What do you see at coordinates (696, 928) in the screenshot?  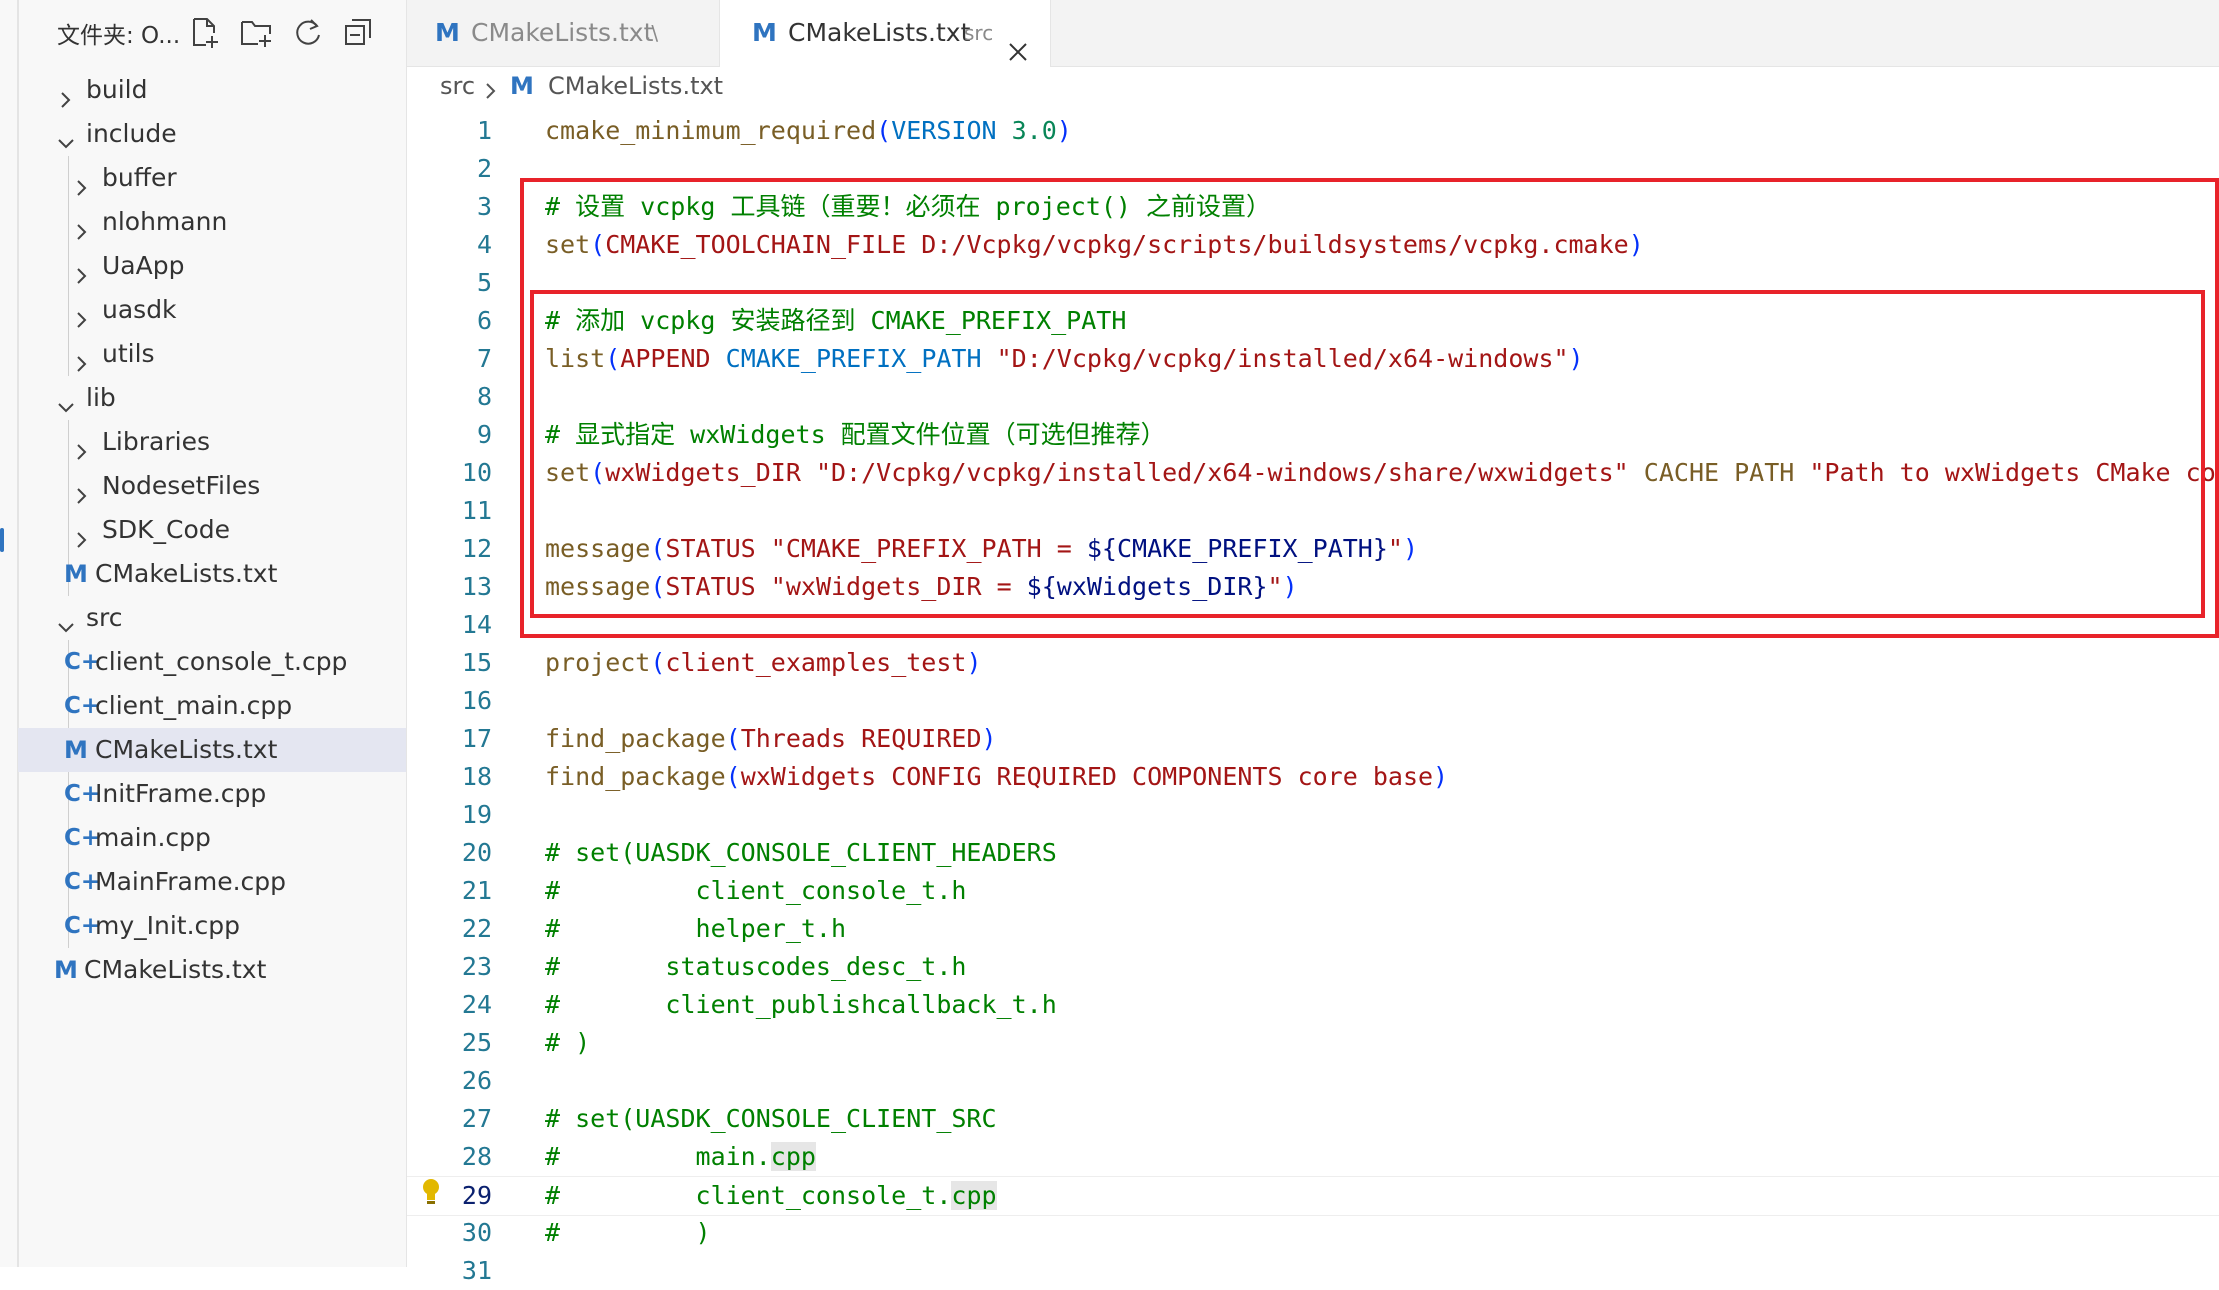 I see `code-token: # helper_t.h` at bounding box center [696, 928].